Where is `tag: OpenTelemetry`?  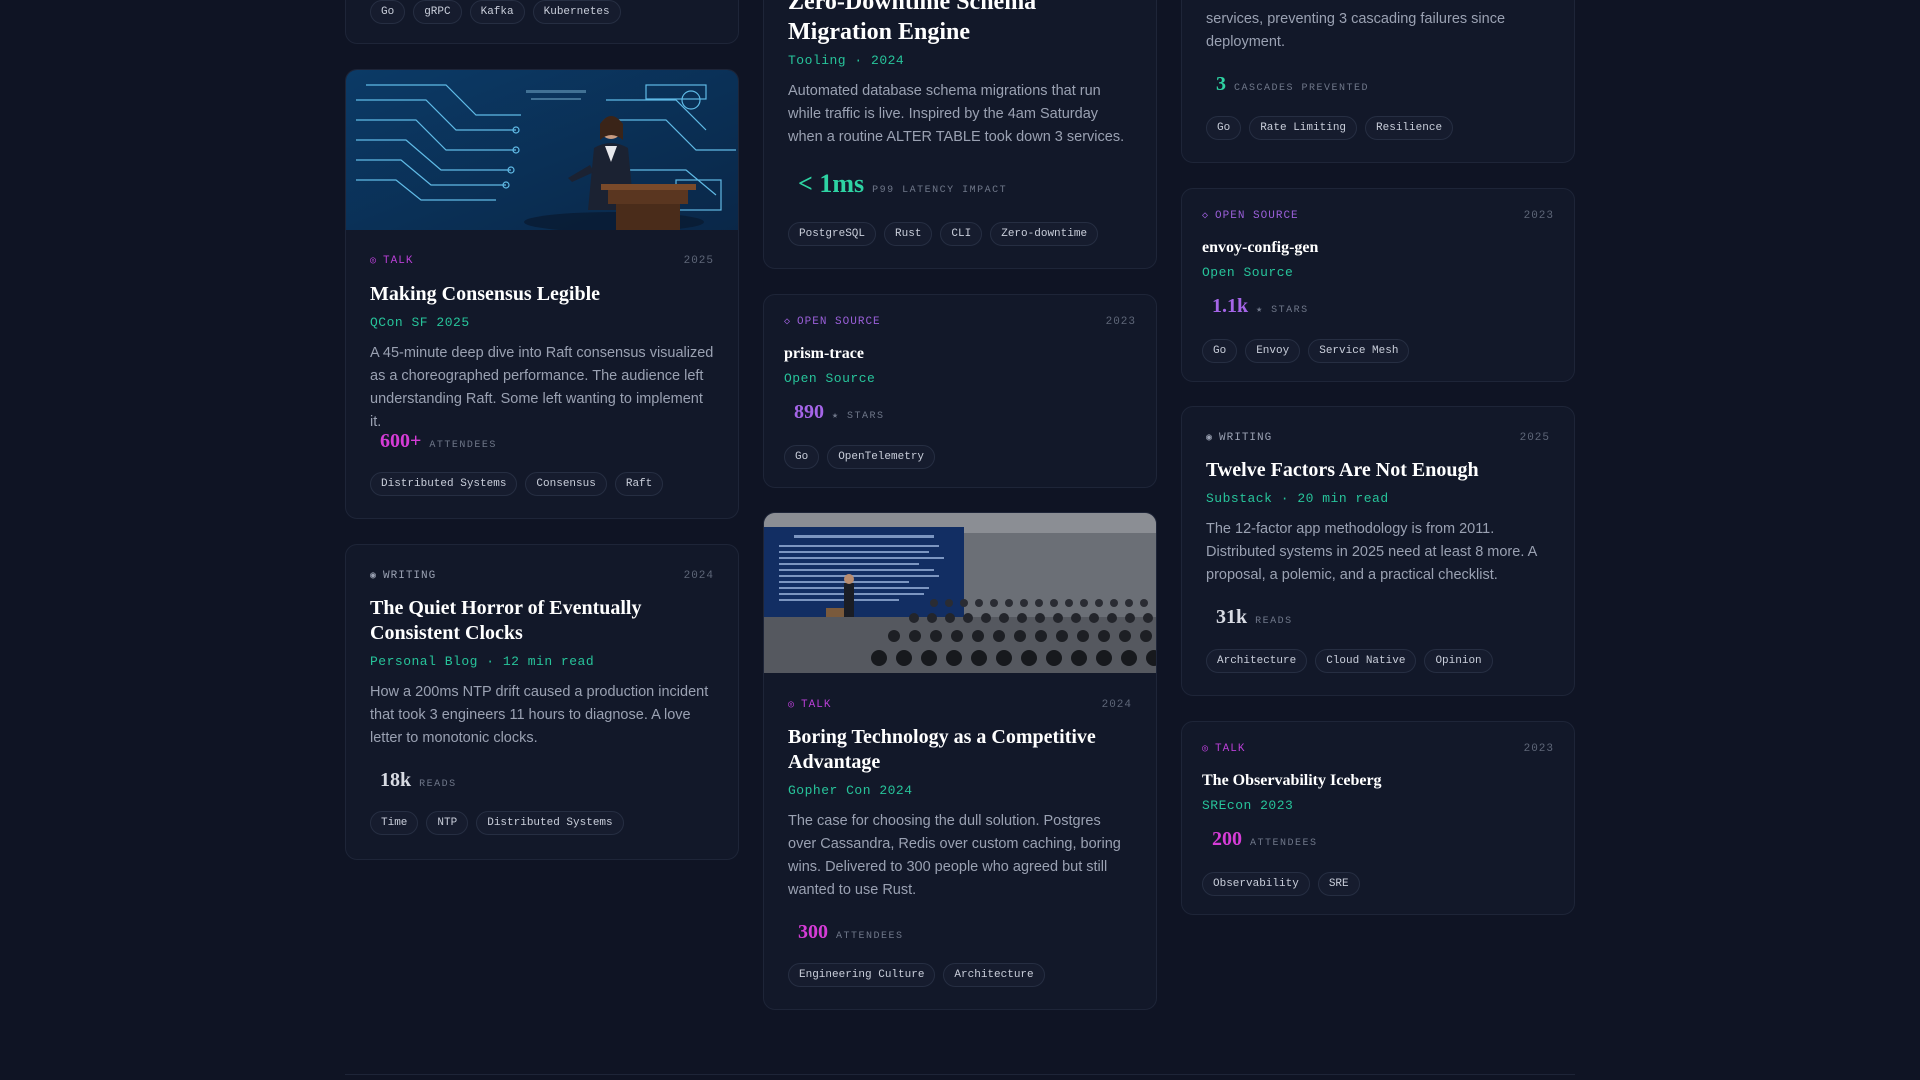
tag: OpenTelemetry is located at coordinates (881, 457).